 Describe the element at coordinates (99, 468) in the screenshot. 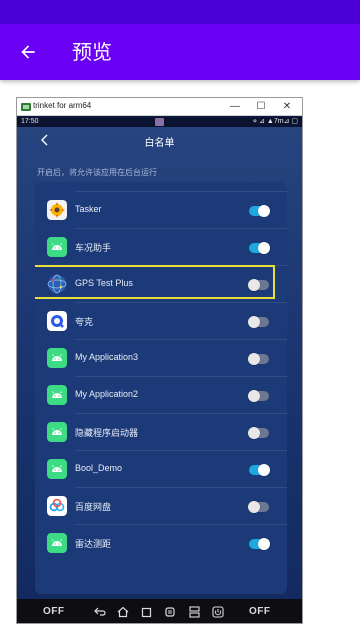

I see `app-name: Bool_Demo` at that location.